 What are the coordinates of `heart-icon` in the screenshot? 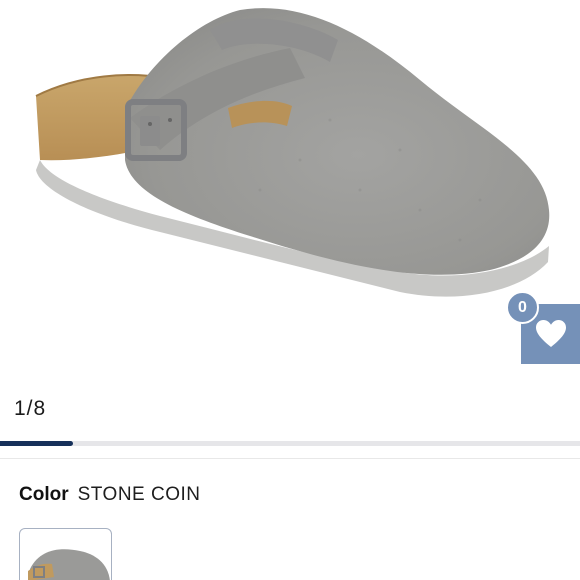 It's located at (550, 333).